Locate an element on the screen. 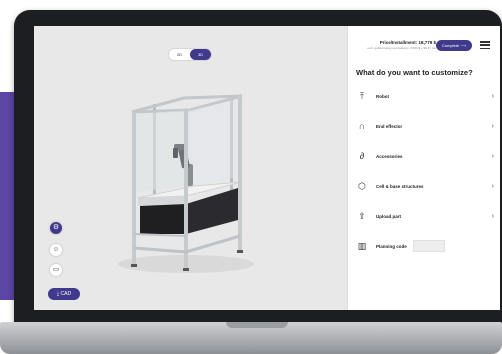 The height and width of the screenshot is (354, 502). chat-icon: ▭ is located at coordinates (56, 270).